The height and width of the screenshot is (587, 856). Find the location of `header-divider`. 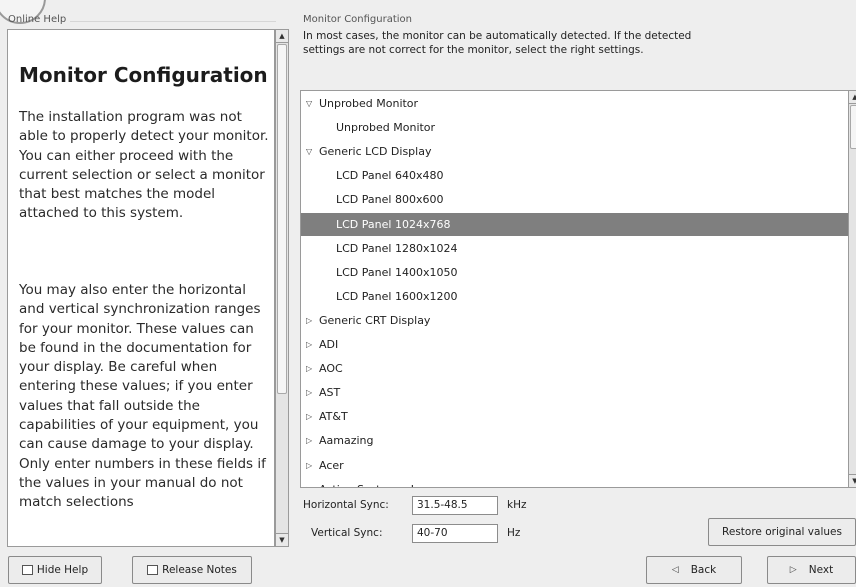

header-divider is located at coordinates (173, 21).